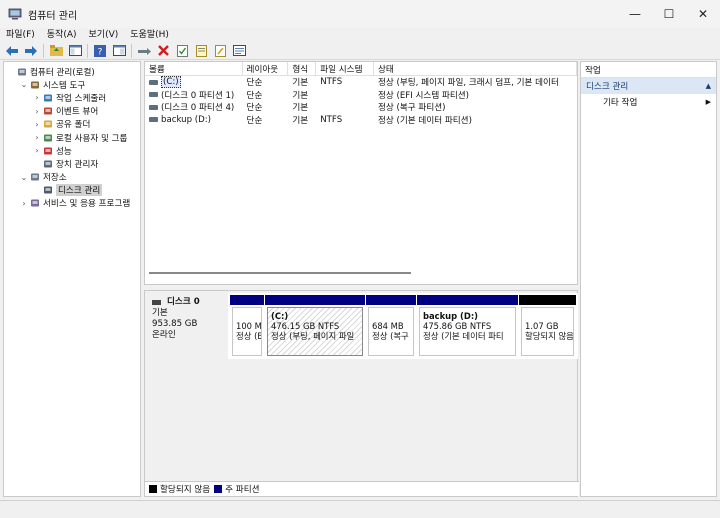 This screenshot has width=720, height=518. I want to click on action-more-actions: 기타 작업 ▶, so click(648, 102).